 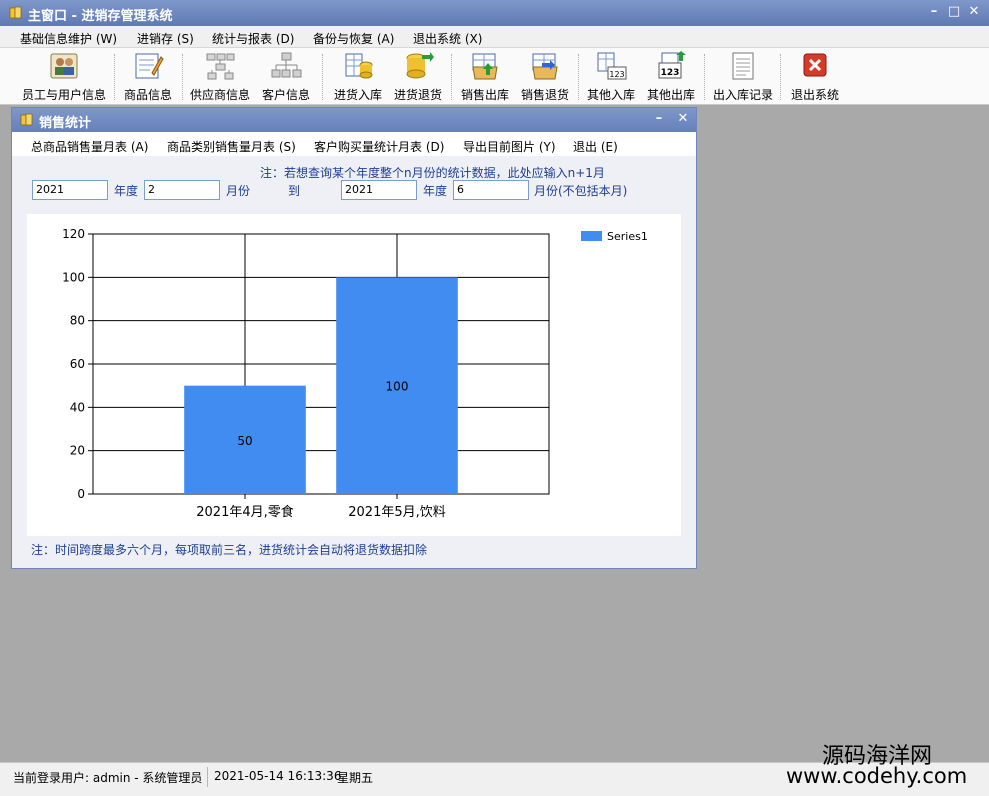 I want to click on start-year-input: 2021, so click(x=70, y=190).